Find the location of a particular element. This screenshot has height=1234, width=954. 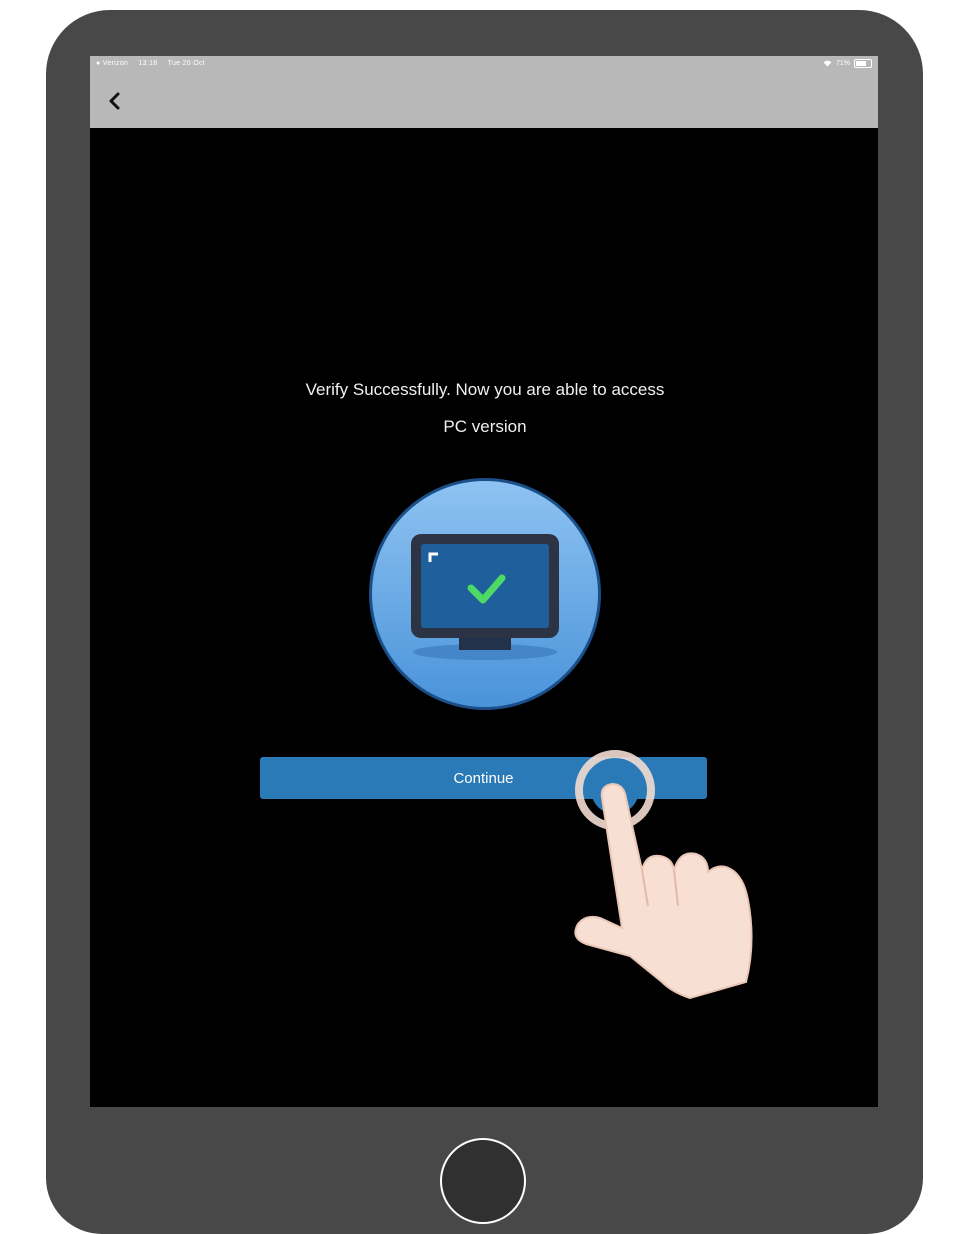

status-date: Tue 20 Oct is located at coordinates (186, 63).